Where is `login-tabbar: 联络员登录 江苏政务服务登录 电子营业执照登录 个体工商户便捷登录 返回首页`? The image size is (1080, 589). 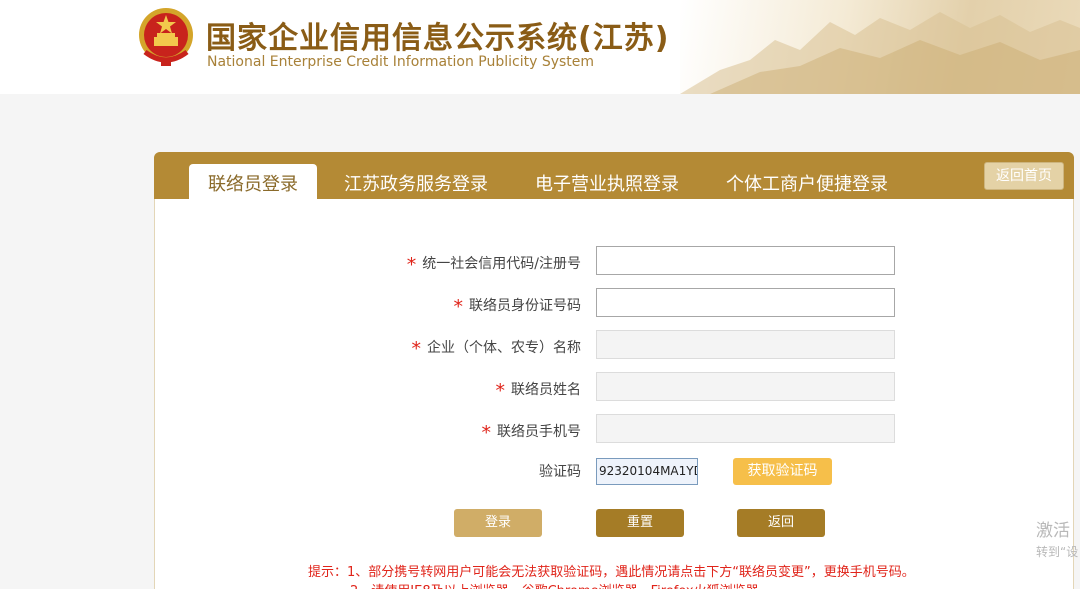 login-tabbar: 联络员登录 江苏政务服务登录 电子营业执照登录 个体工商户便捷登录 返回首页 is located at coordinates (614, 175).